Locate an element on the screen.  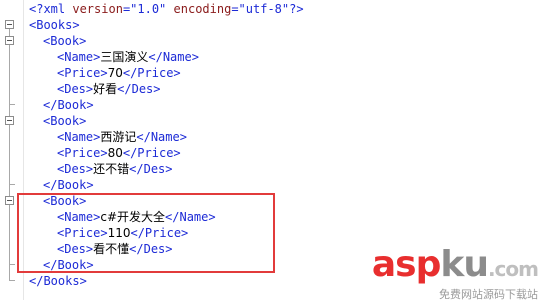
fold-toggle-books-icon is located at coordinates (9, 24).